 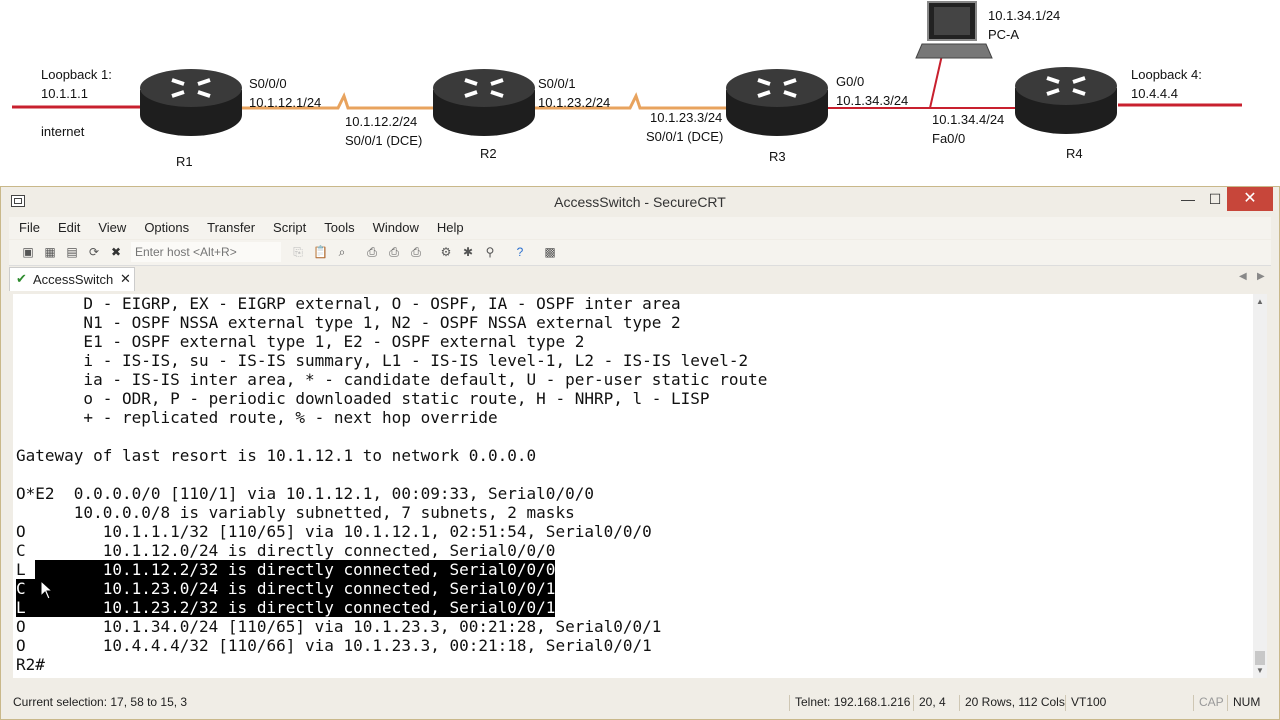 What do you see at coordinates (416, 252) in the screenshot?
I see `print-setup-icon: ⎙` at bounding box center [416, 252].